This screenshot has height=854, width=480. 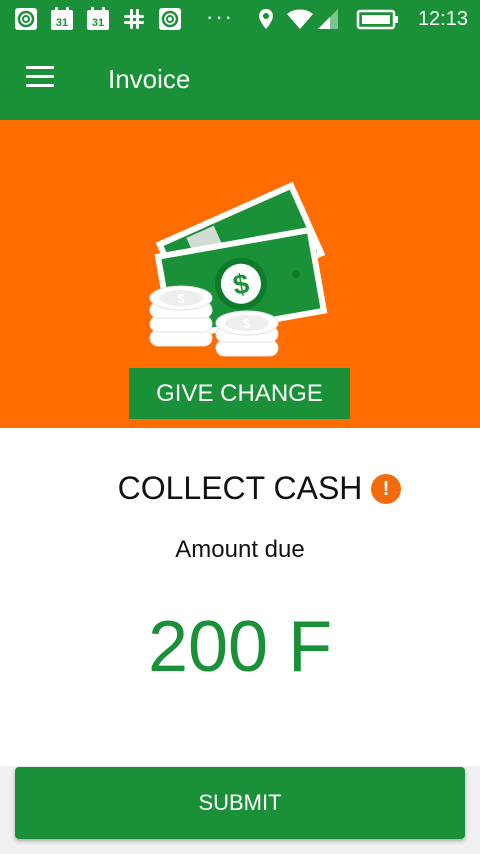 What do you see at coordinates (300, 19) in the screenshot?
I see `wifi-icon` at bounding box center [300, 19].